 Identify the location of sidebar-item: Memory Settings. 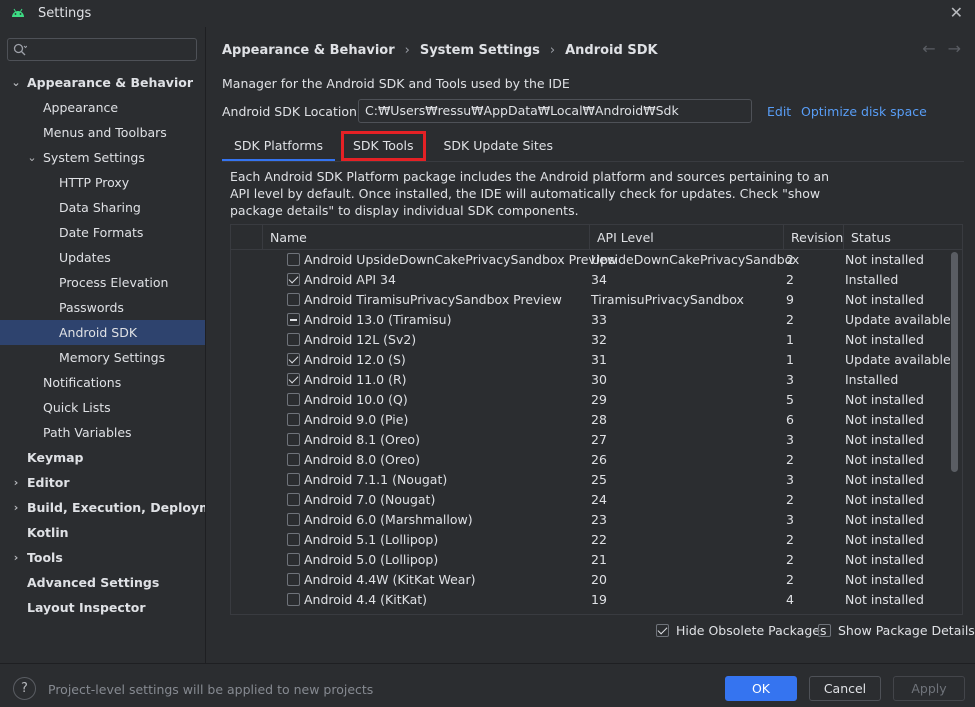
(103, 357).